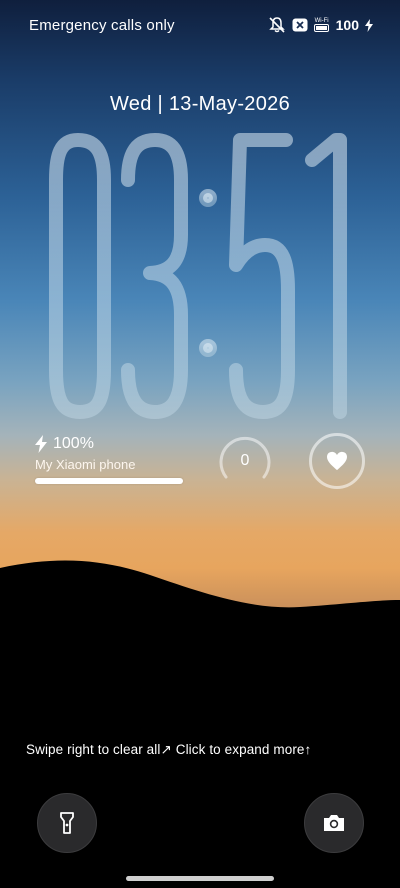  Describe the element at coordinates (85, 464) in the screenshot. I see `device-name: My Xiaomi phone` at that location.